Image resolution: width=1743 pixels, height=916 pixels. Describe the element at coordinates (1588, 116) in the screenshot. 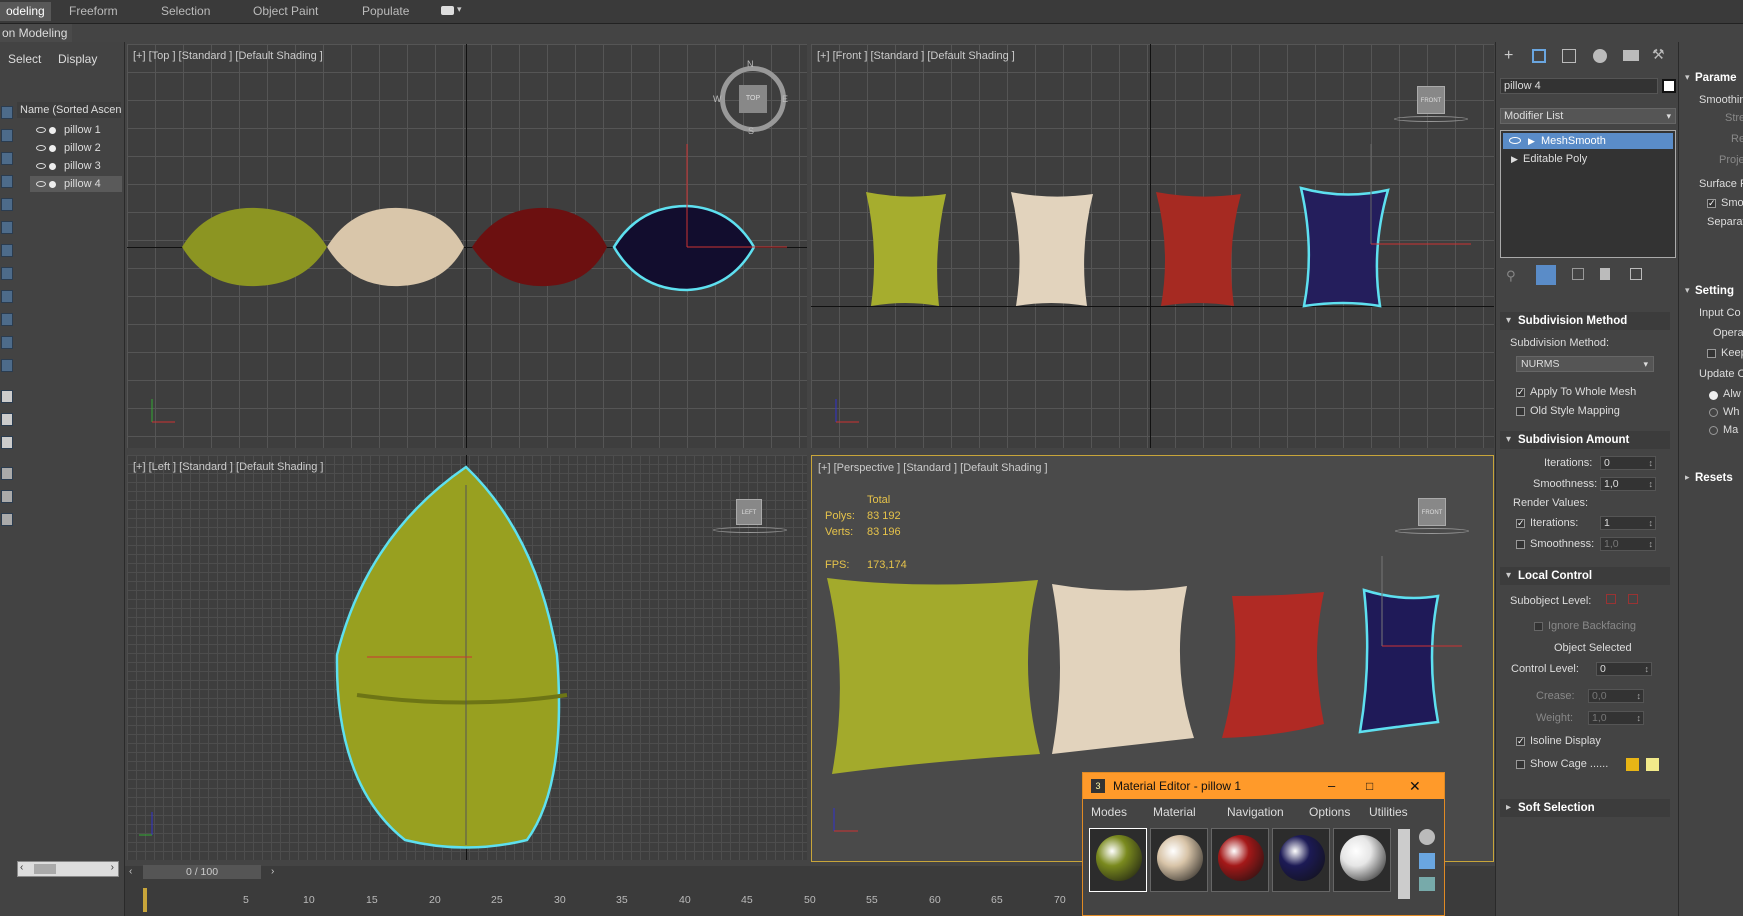

I see `modifier-list-dropdown: Modifier List ▾` at that location.